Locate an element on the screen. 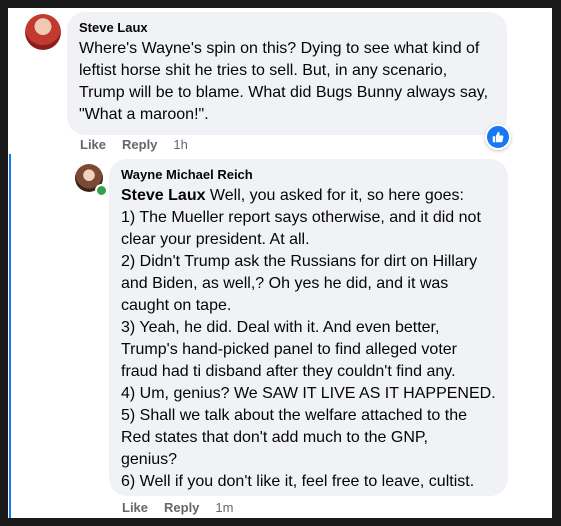  comment-actions: Like Reply 1m is located at coordinates (177, 508).